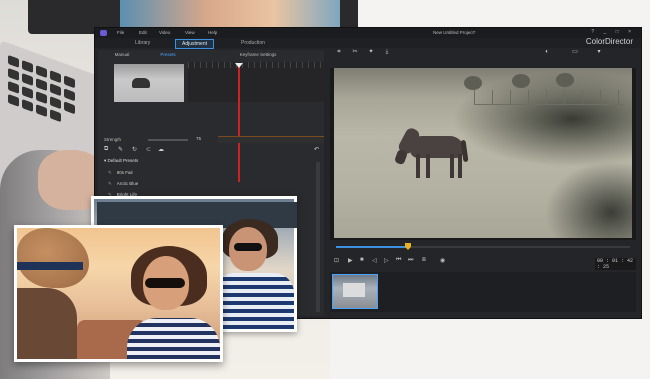 This screenshot has height=379, width=650. What do you see at coordinates (141, 83) in the screenshot?
I see `thumbnail-horse` at bounding box center [141, 83].